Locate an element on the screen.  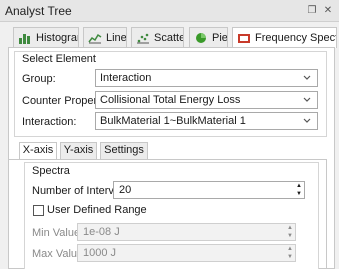
line-chart-icon is located at coordinates (95, 38).